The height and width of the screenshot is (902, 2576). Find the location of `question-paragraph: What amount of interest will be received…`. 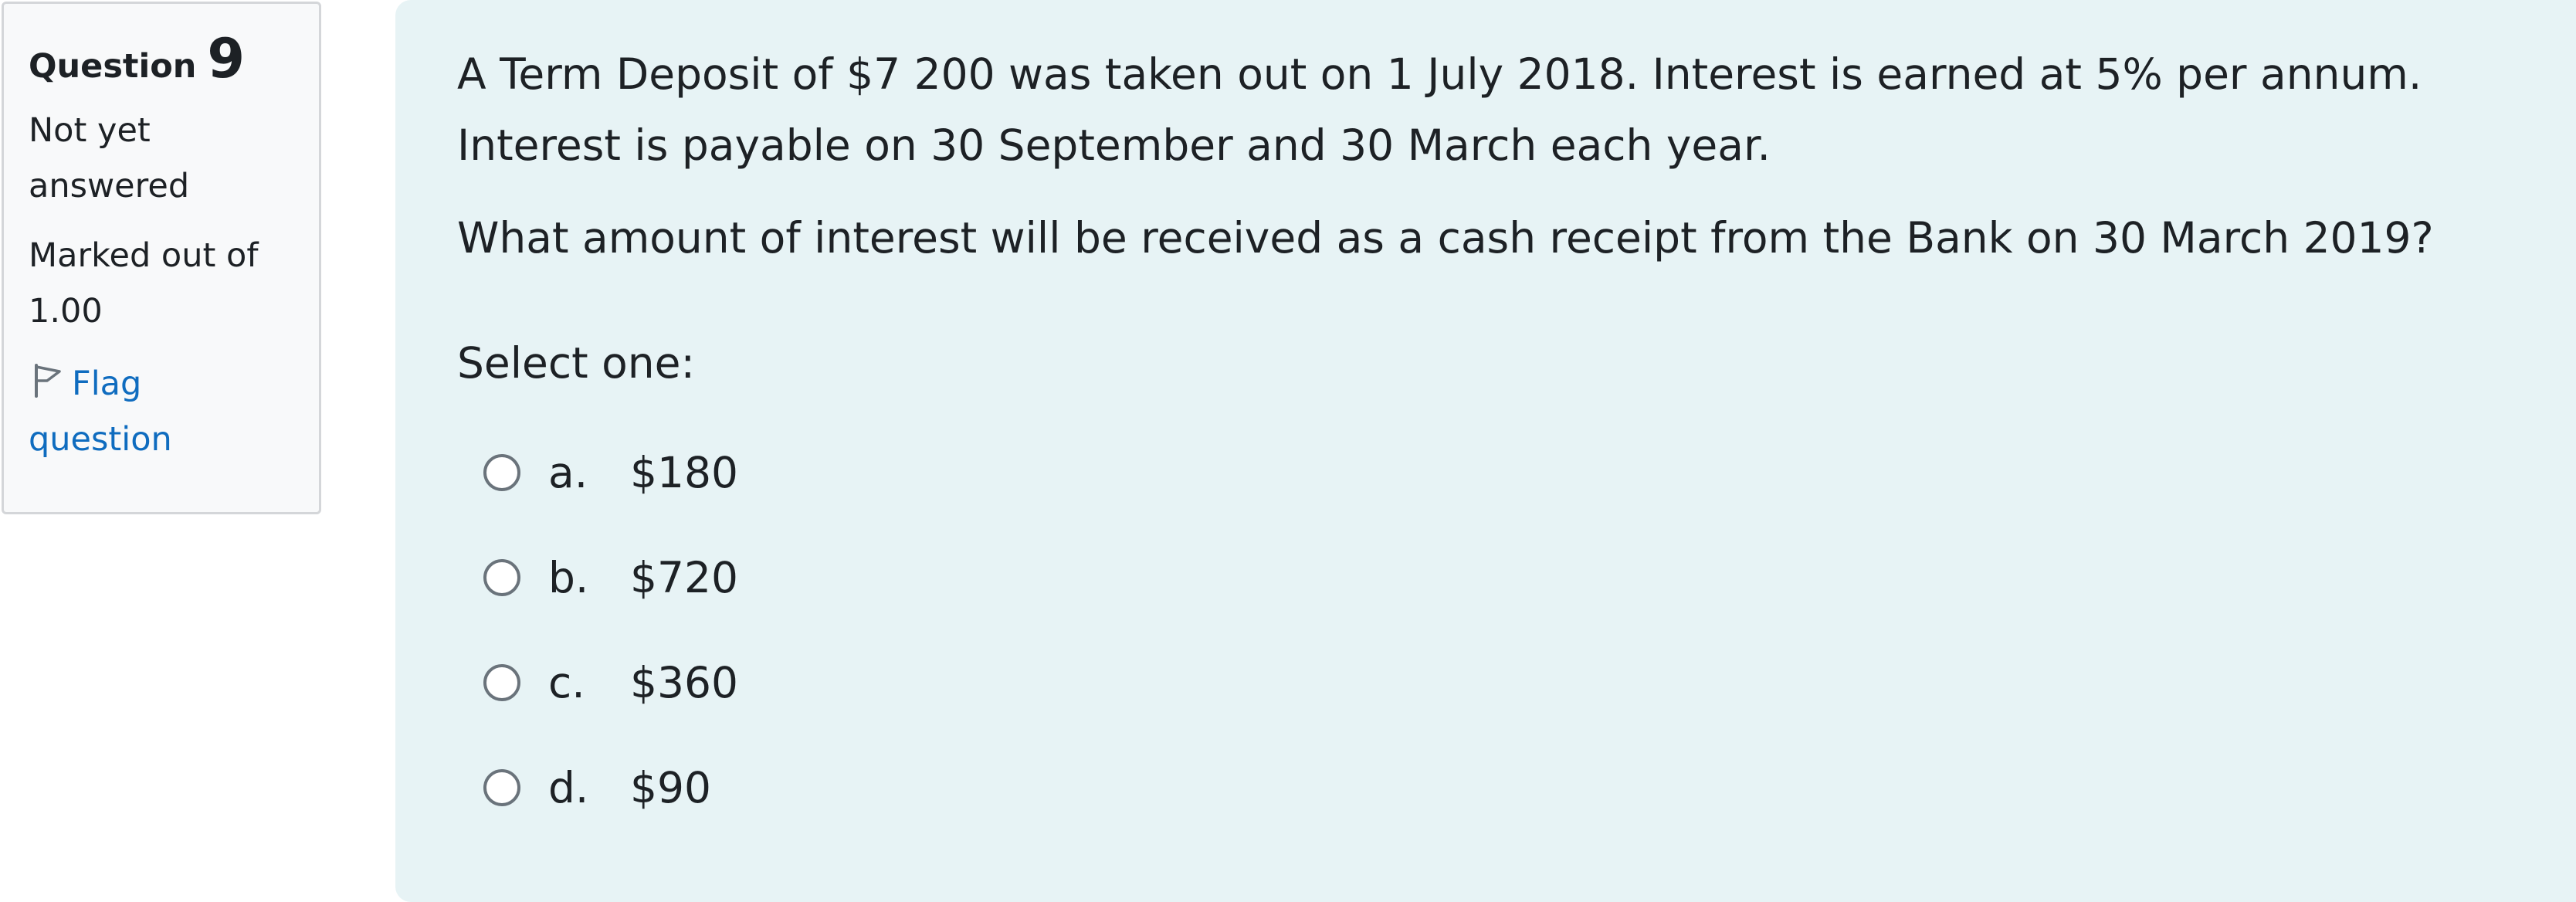

question-paragraph: What amount of interest will be received… is located at coordinates (1445, 238).